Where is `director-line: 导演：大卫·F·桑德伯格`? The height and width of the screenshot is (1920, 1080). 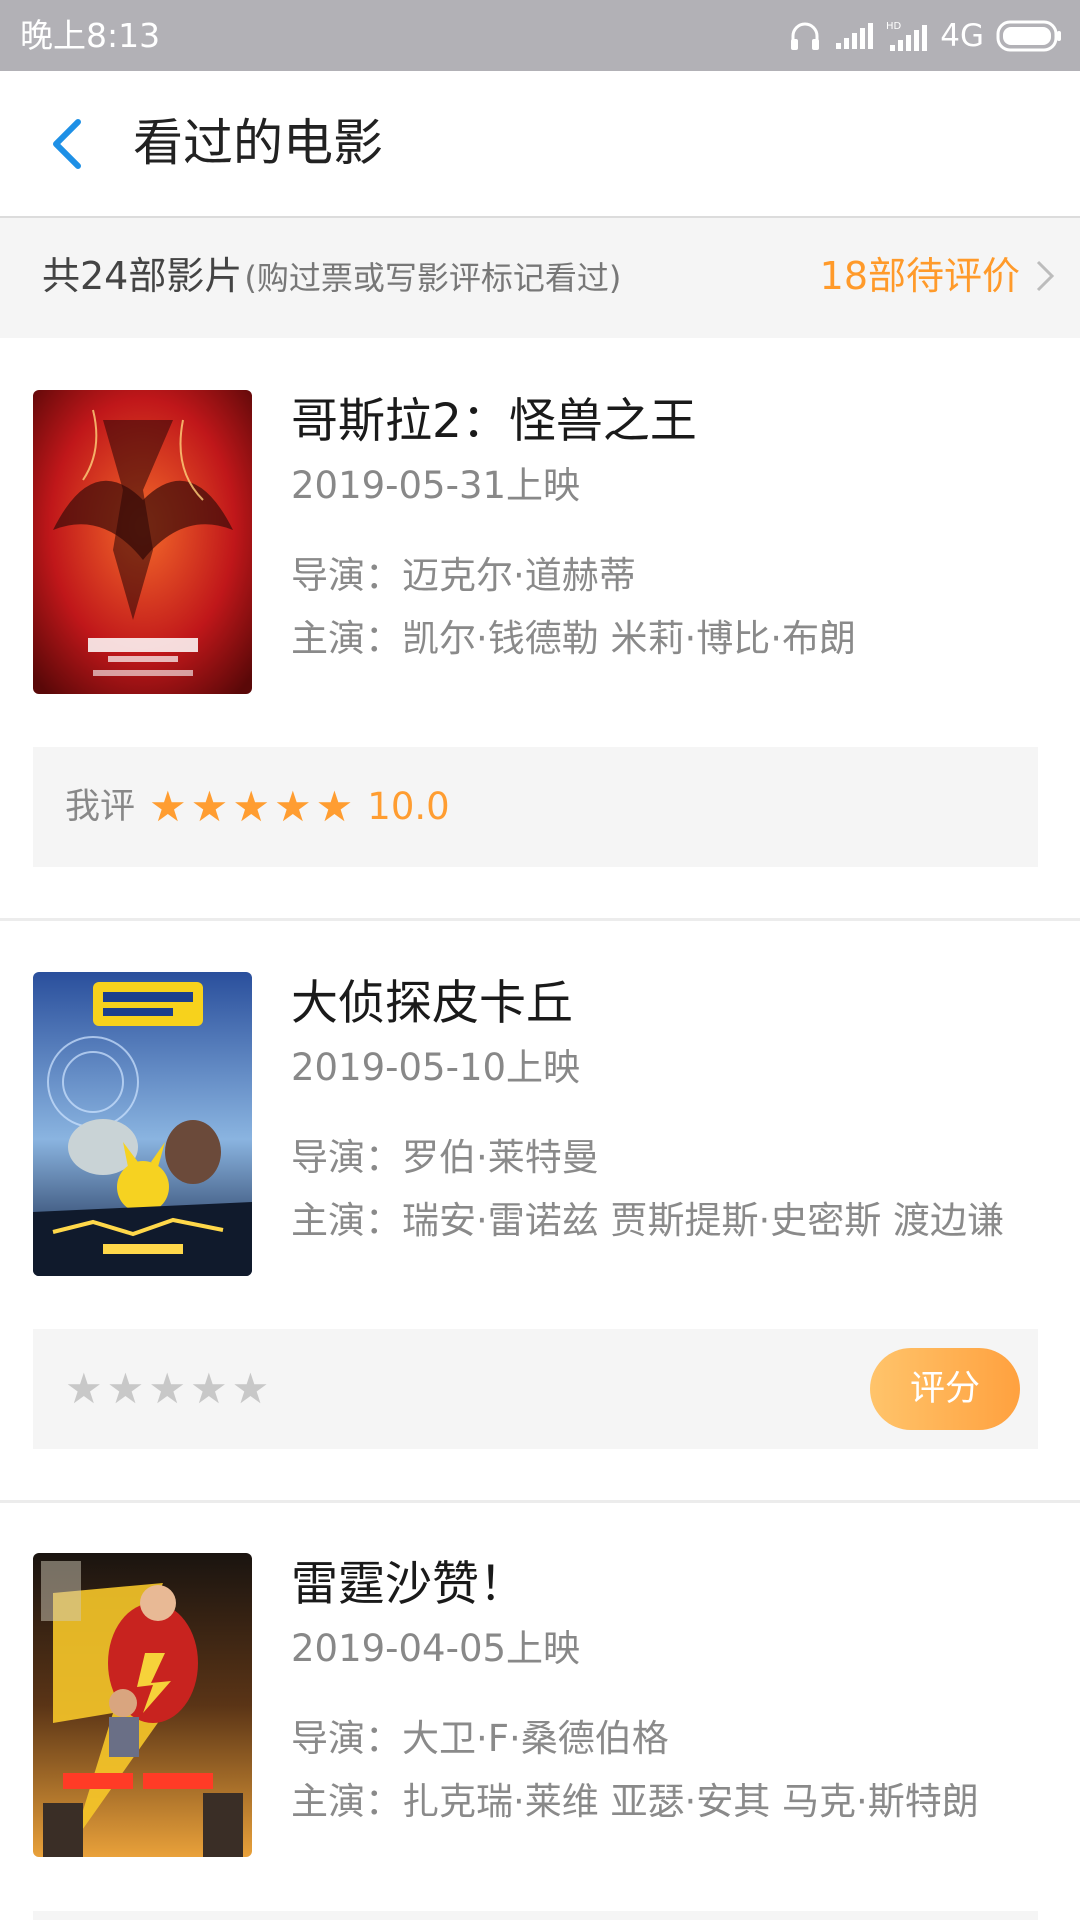 director-line: 导演：大卫·F·桑德伯格 is located at coordinates (480, 1739).